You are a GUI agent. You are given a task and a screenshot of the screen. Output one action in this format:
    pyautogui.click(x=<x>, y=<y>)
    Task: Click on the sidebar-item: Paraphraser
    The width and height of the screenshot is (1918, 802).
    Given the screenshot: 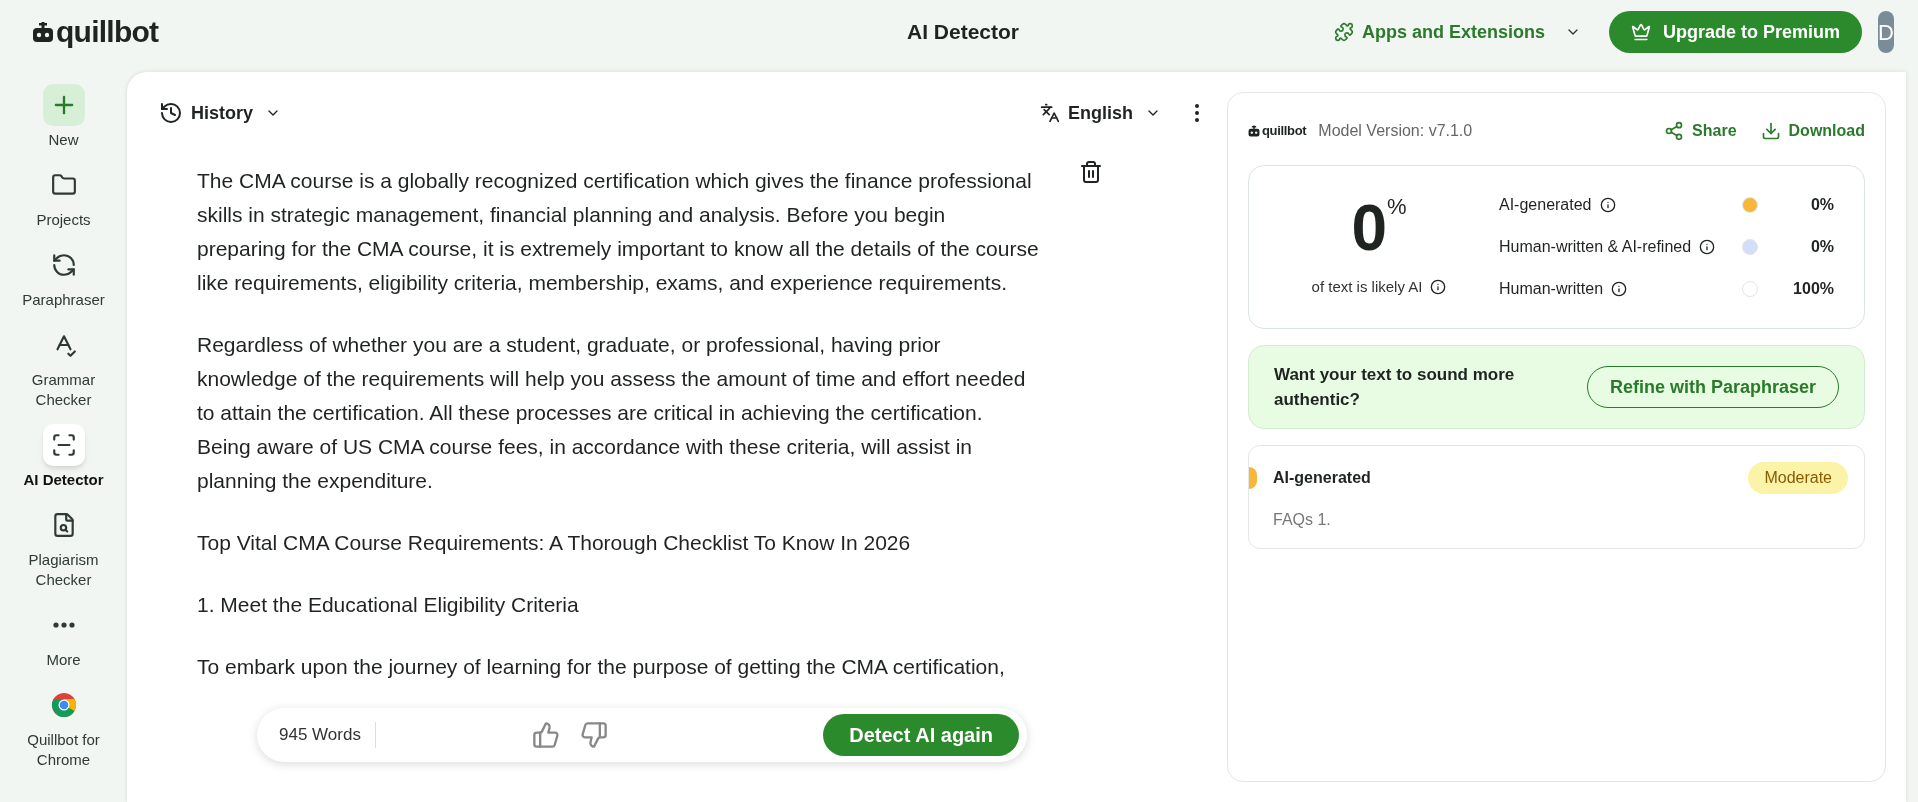 What is the action you would take?
    pyautogui.click(x=63, y=277)
    